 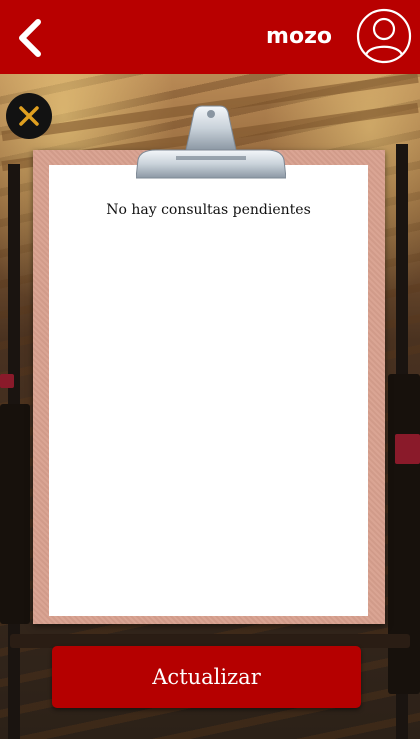 What do you see at coordinates (208, 210) in the screenshot?
I see `empty-queries-message: No hay consultas pendientes` at bounding box center [208, 210].